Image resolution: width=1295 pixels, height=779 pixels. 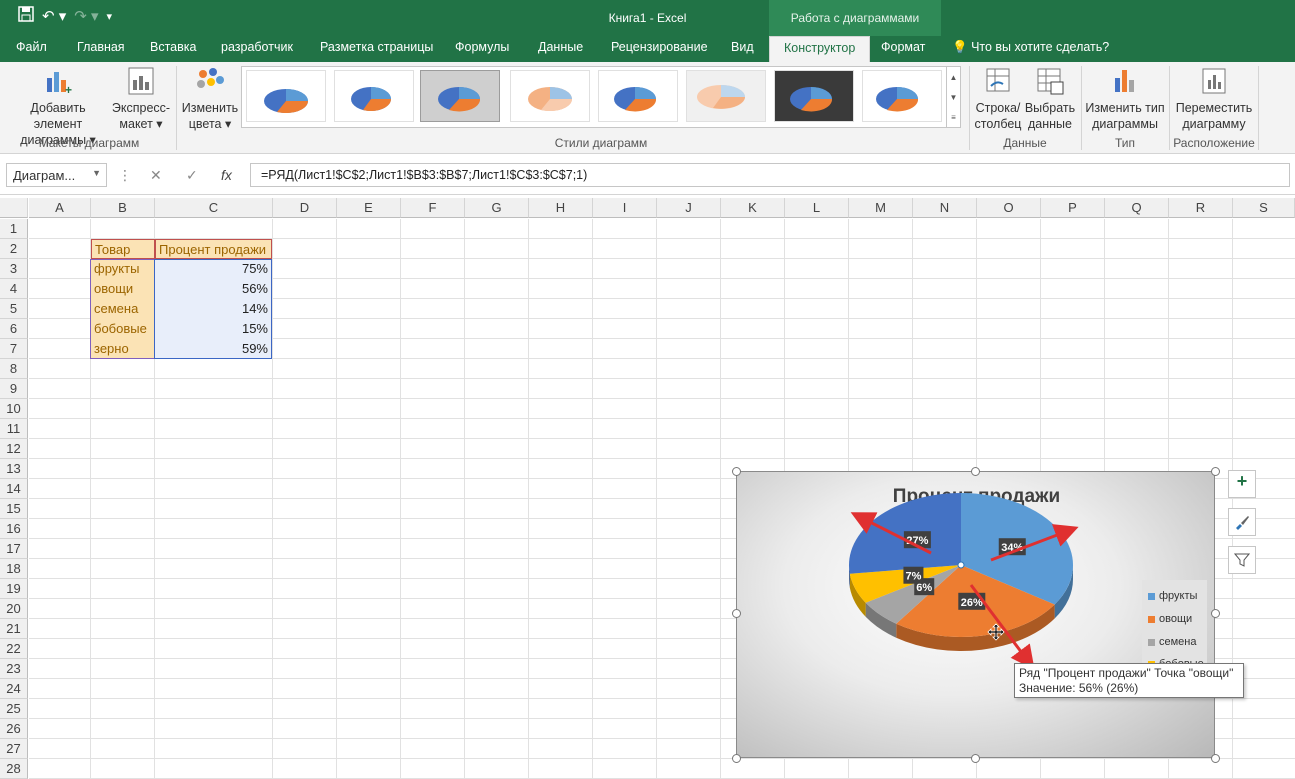 What do you see at coordinates (257, 47) in the screenshot?
I see `tab-developer: разработчик` at bounding box center [257, 47].